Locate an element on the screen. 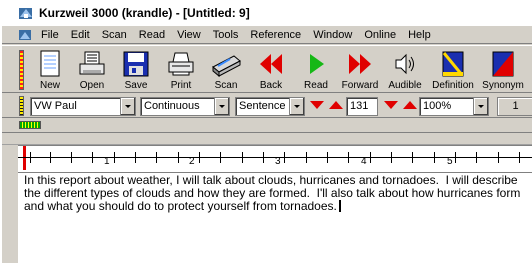  forward-button: Forward is located at coordinates (360, 71).